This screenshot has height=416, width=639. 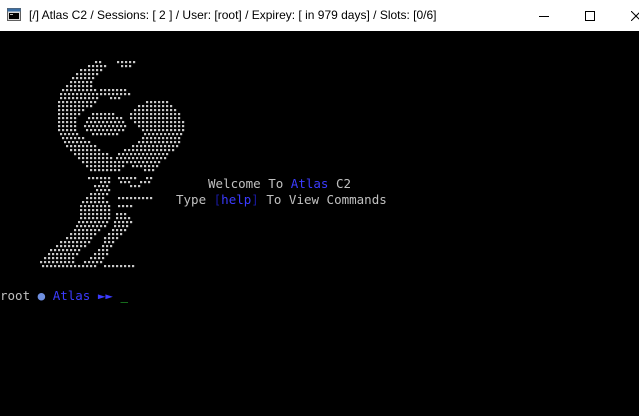 What do you see at coordinates (590, 15) in the screenshot?
I see `maximize-button` at bounding box center [590, 15].